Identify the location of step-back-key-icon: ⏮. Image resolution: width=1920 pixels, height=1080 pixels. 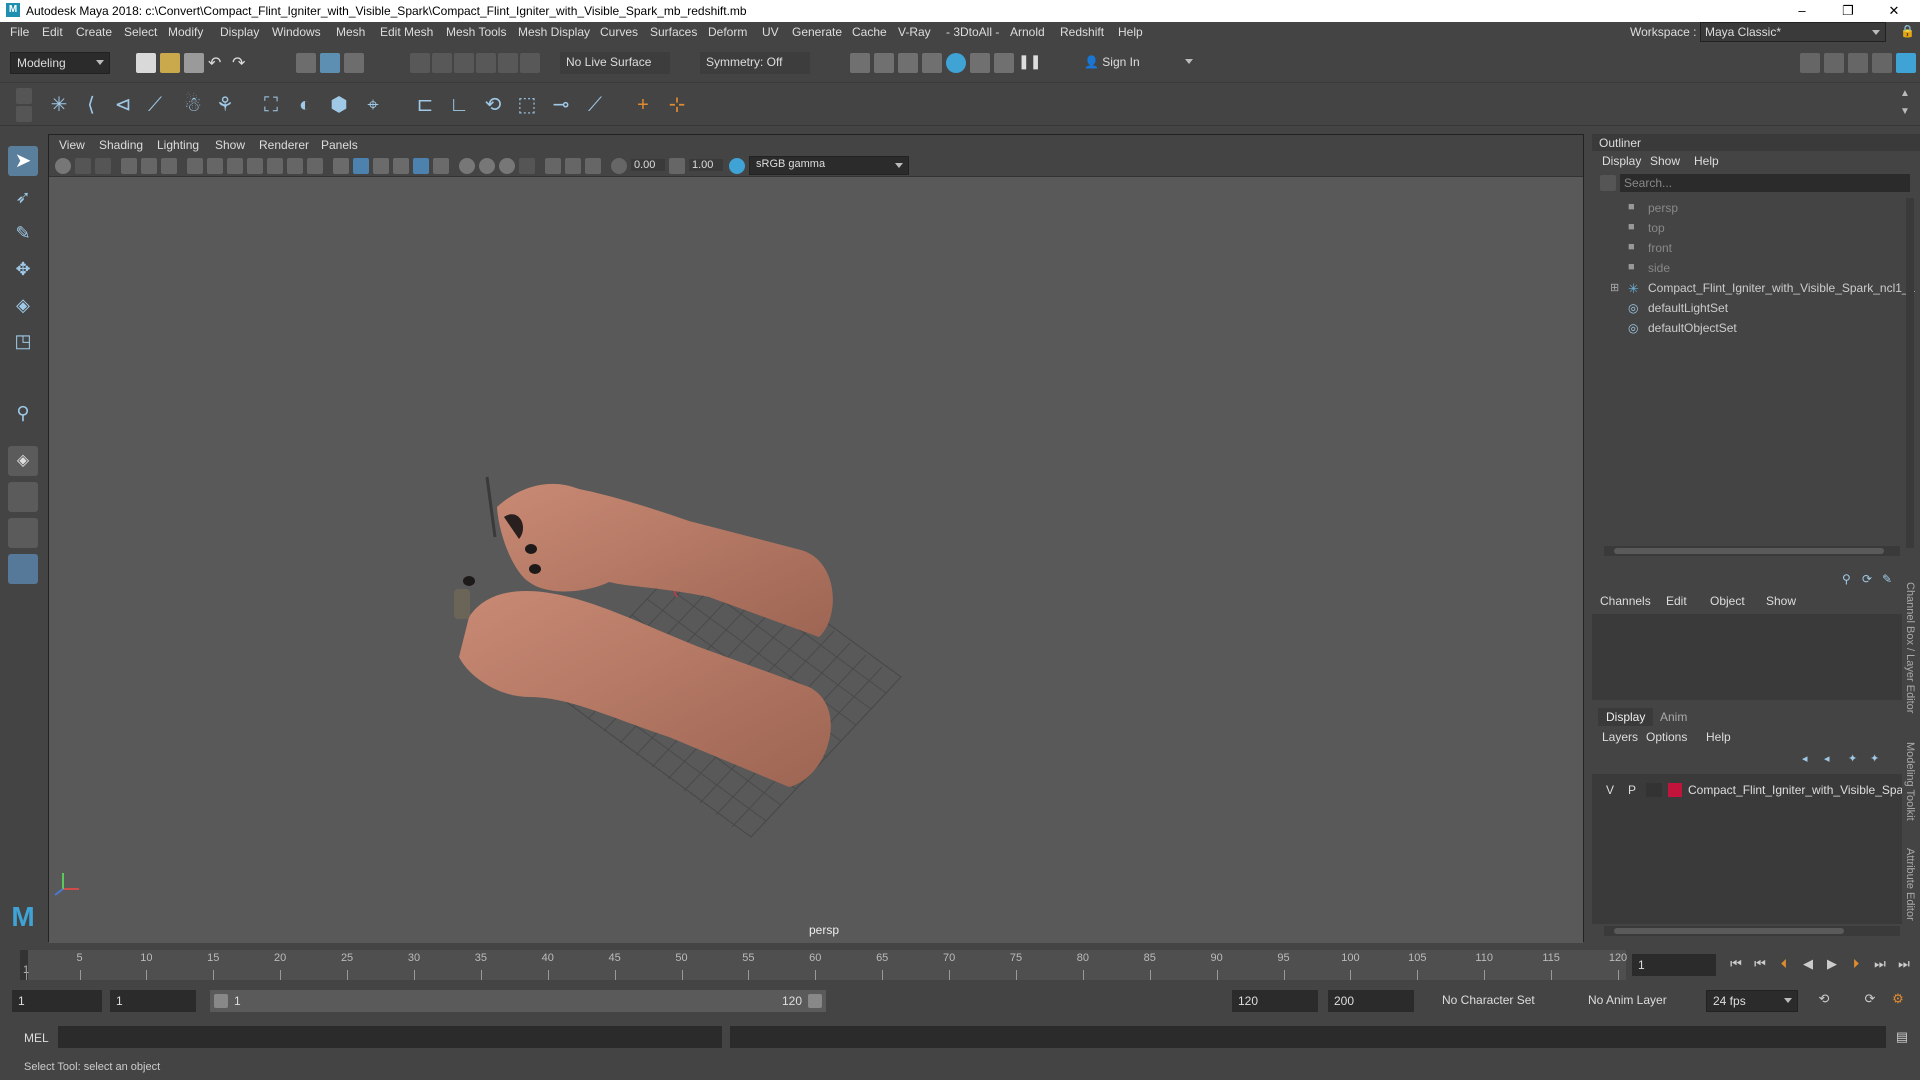
(1760, 964).